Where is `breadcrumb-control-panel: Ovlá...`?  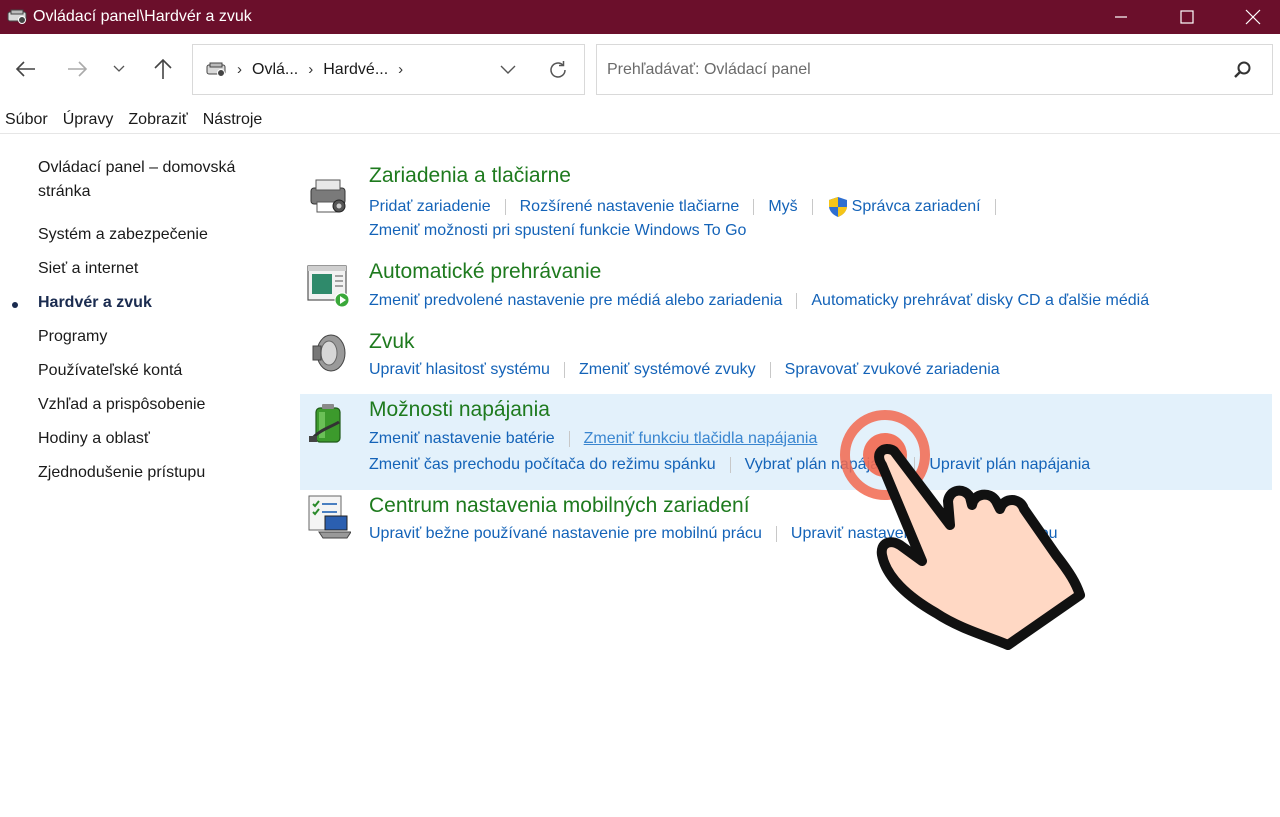 breadcrumb-control-panel: Ovlá... is located at coordinates (275, 70).